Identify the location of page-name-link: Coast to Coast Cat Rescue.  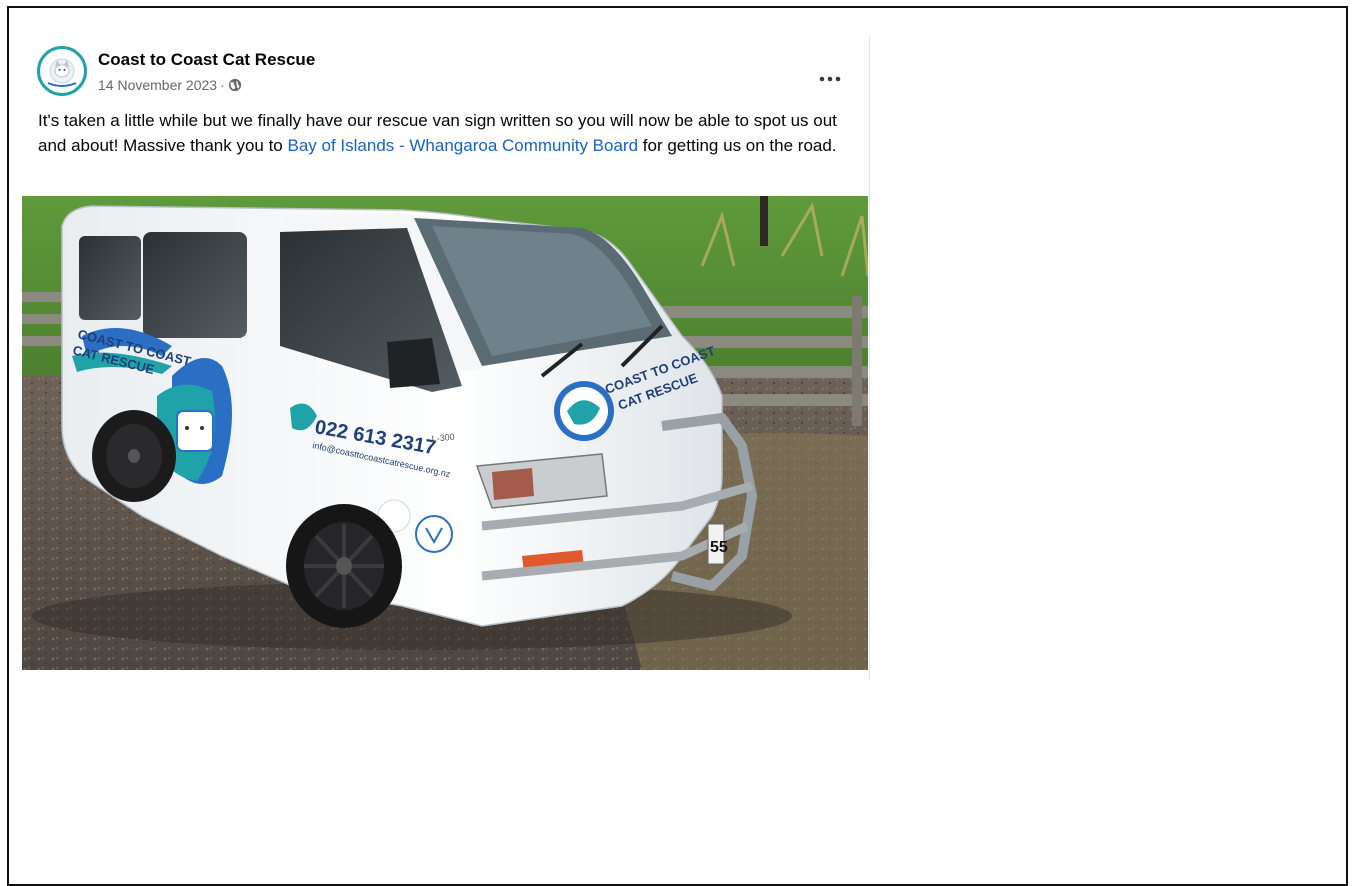
(206, 60).